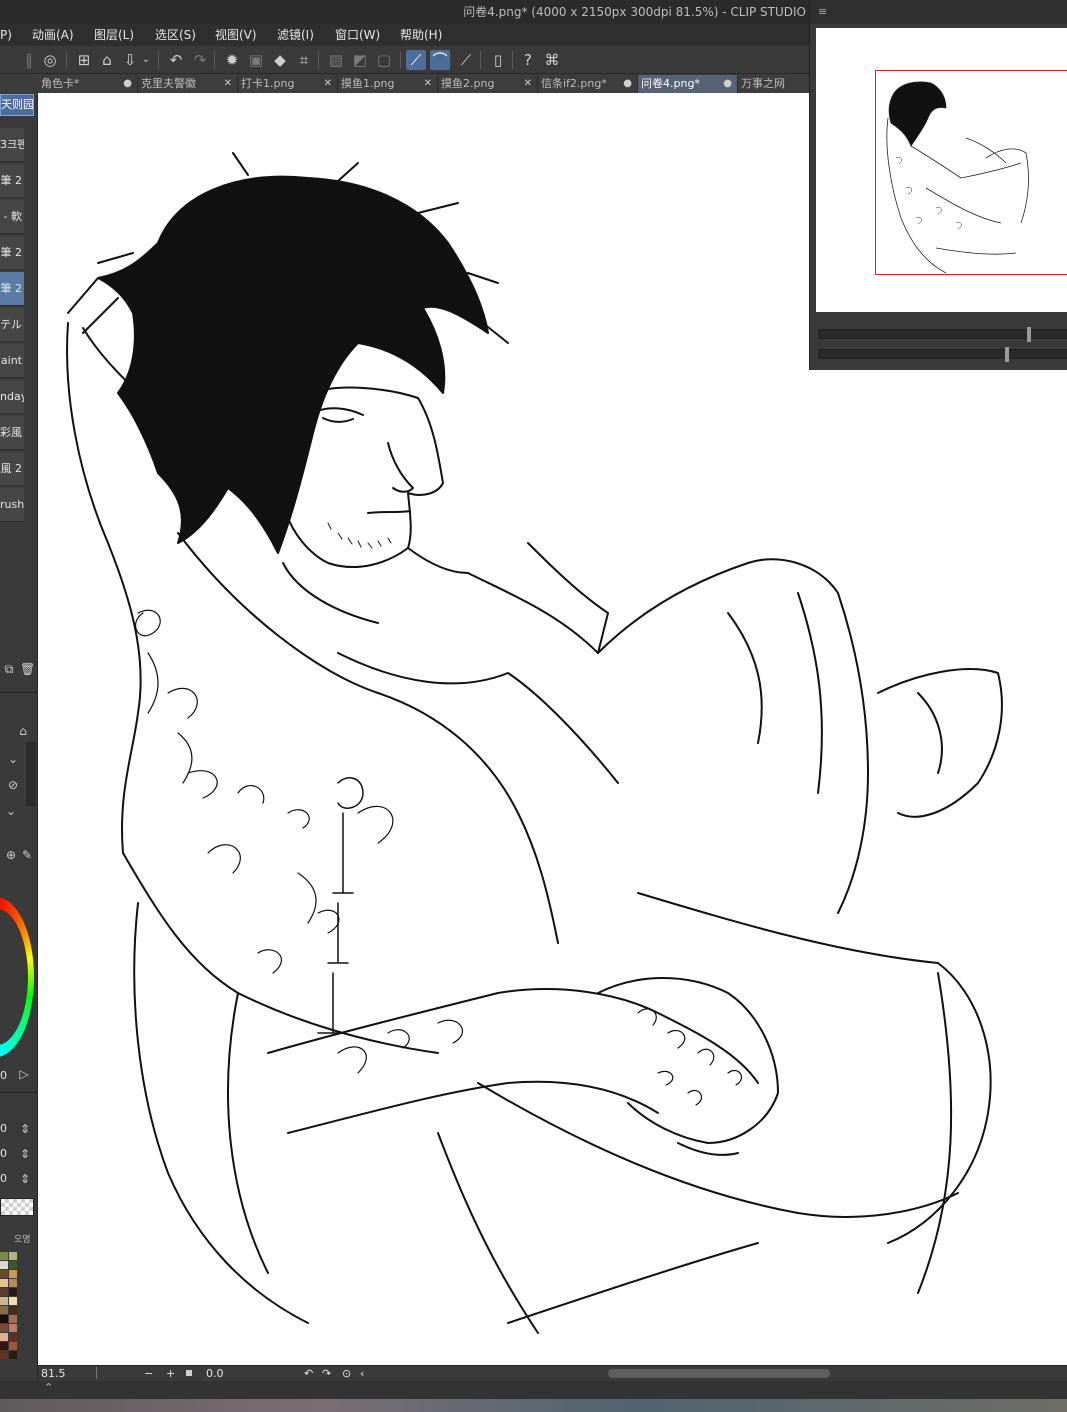 The image size is (1067, 1412). What do you see at coordinates (88, 84) in the screenshot?
I see `tab-character-card: 角色卡* ●` at bounding box center [88, 84].